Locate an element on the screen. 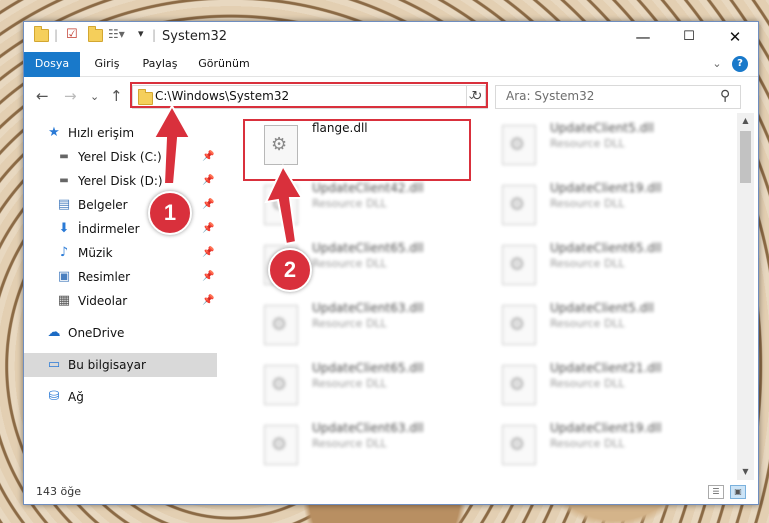  step-1-badge: 1 is located at coordinates (170, 213).